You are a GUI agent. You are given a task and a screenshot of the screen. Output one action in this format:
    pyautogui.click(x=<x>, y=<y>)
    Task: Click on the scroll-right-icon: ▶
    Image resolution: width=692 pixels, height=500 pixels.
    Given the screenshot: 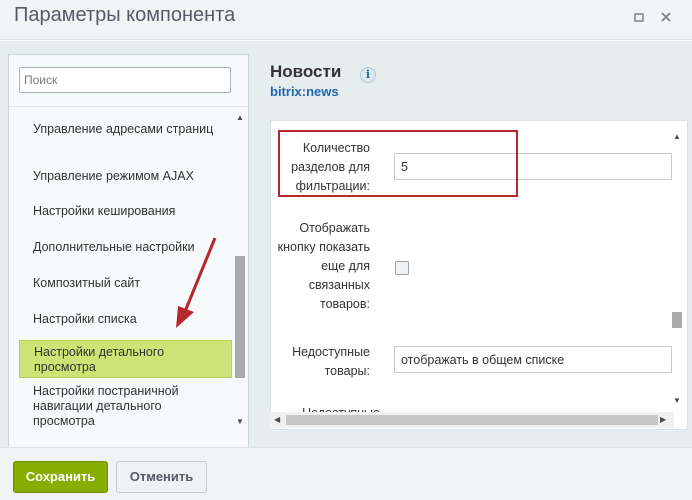 What is the action you would take?
    pyautogui.click(x=663, y=419)
    